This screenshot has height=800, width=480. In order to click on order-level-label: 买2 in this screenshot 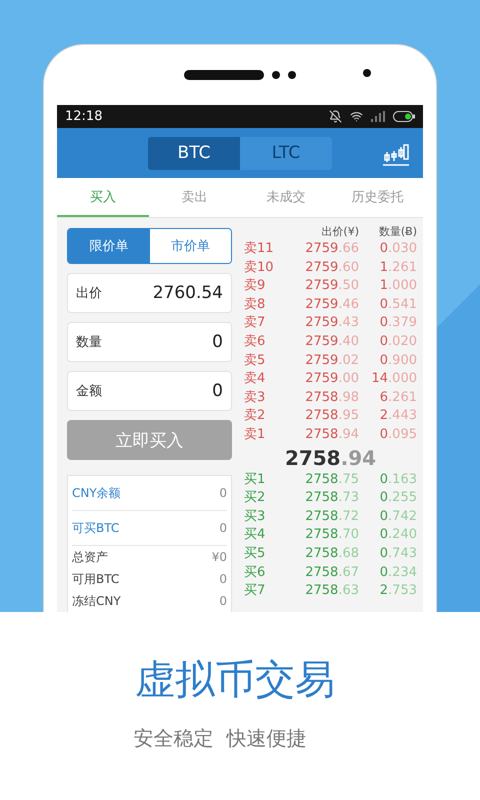, I will do `click(255, 498)`.